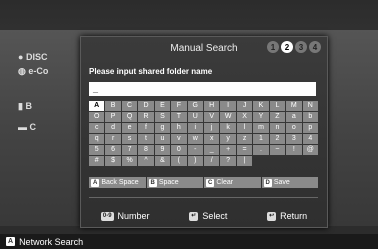 This screenshot has height=249, width=378. Describe the element at coordinates (195, 161) in the screenshot. I see `key-button: )` at that location.